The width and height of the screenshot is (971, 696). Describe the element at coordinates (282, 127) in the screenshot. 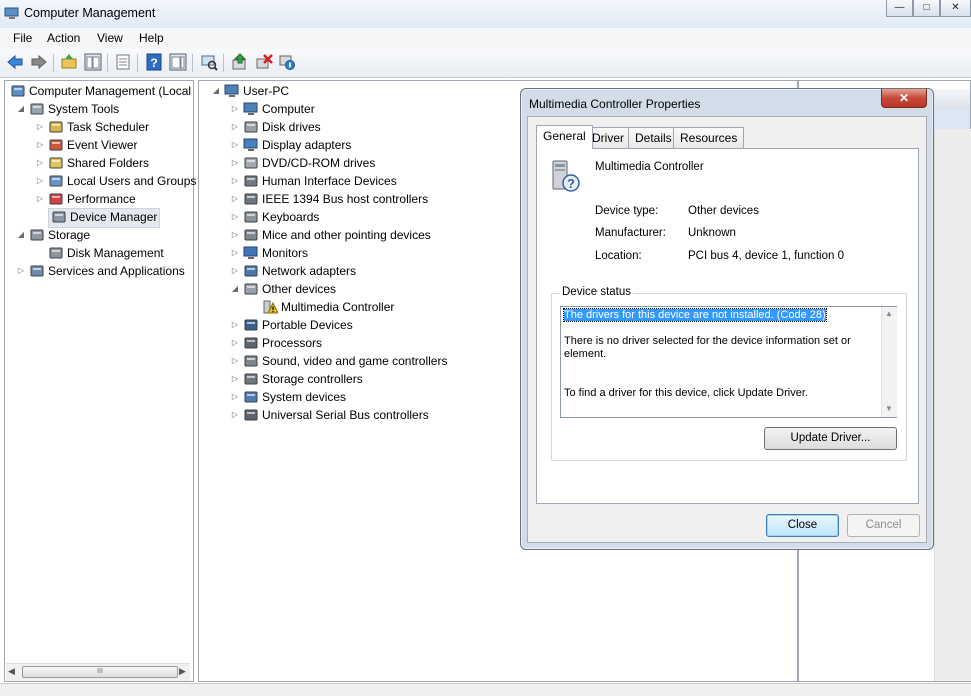

I see `device-category-disk-drives: Disk drives` at that location.